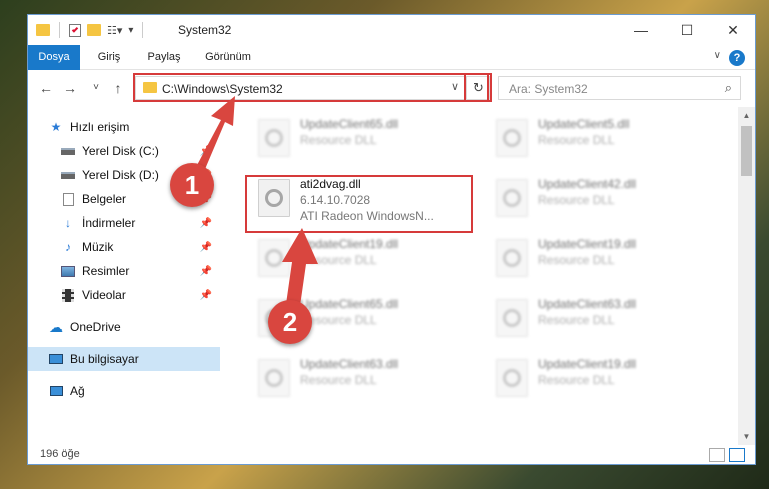  Describe the element at coordinates (60, 454) in the screenshot. I see `item-count: 196 öğe` at that location.